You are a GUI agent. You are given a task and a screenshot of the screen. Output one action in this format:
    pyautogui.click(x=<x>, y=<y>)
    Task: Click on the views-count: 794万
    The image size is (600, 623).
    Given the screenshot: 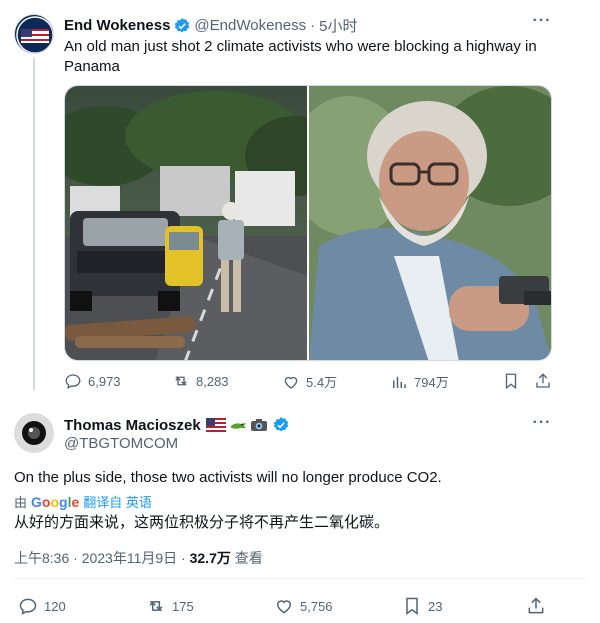 What is the action you would take?
    pyautogui.click(x=431, y=382)
    